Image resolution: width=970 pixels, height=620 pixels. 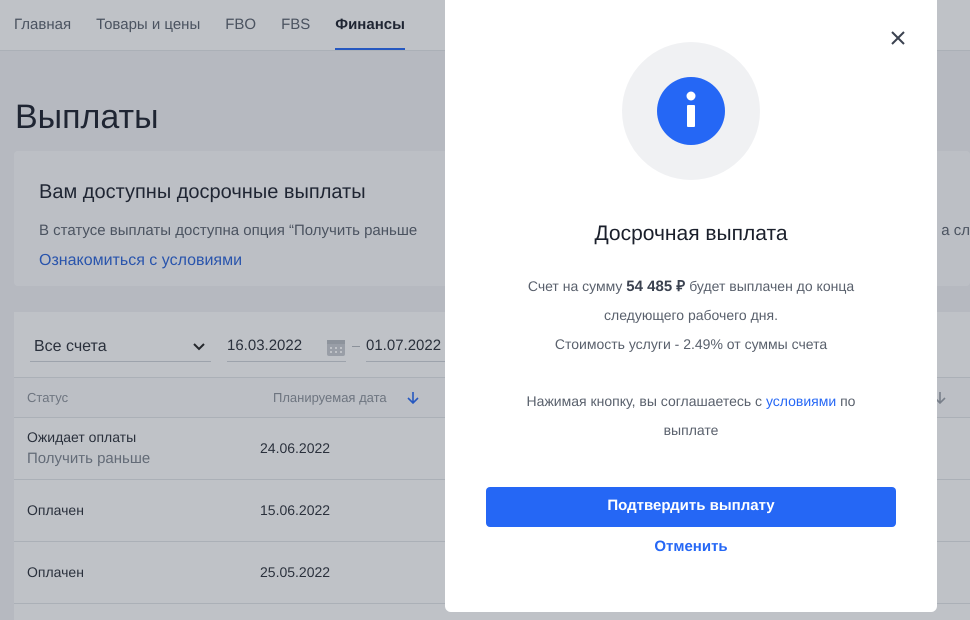 I want to click on info-icon, so click(x=691, y=111).